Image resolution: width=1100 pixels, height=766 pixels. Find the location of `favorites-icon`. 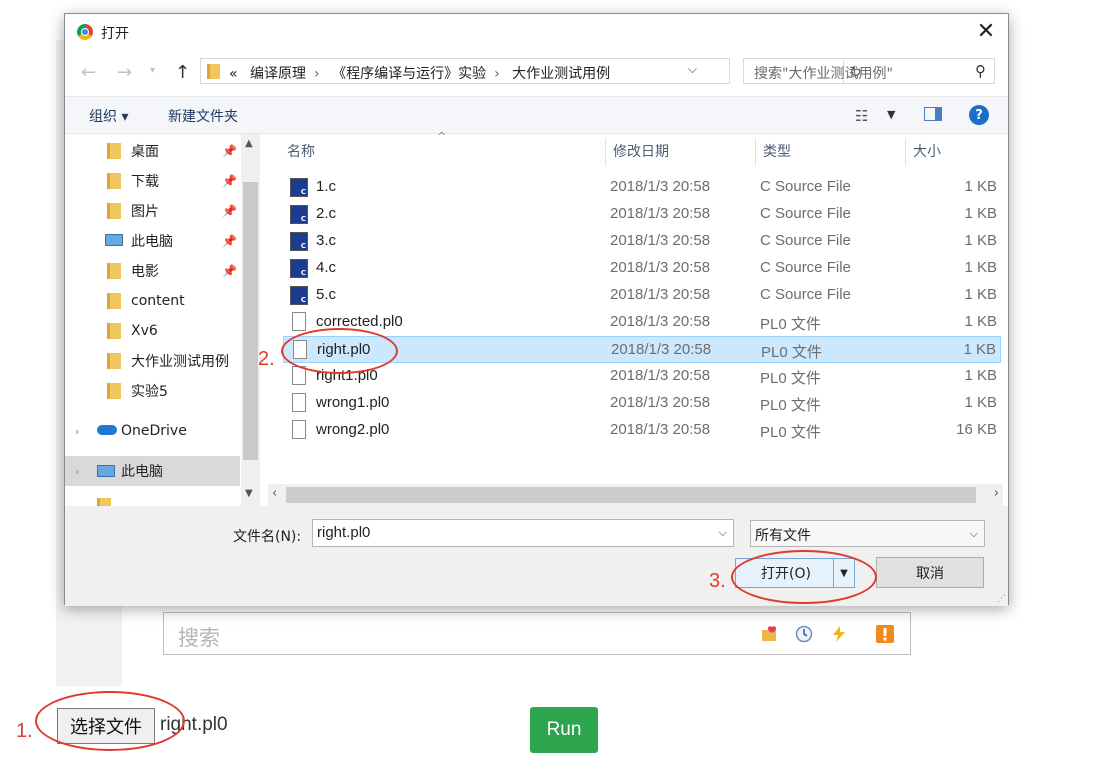

favorites-icon is located at coordinates (770, 634).